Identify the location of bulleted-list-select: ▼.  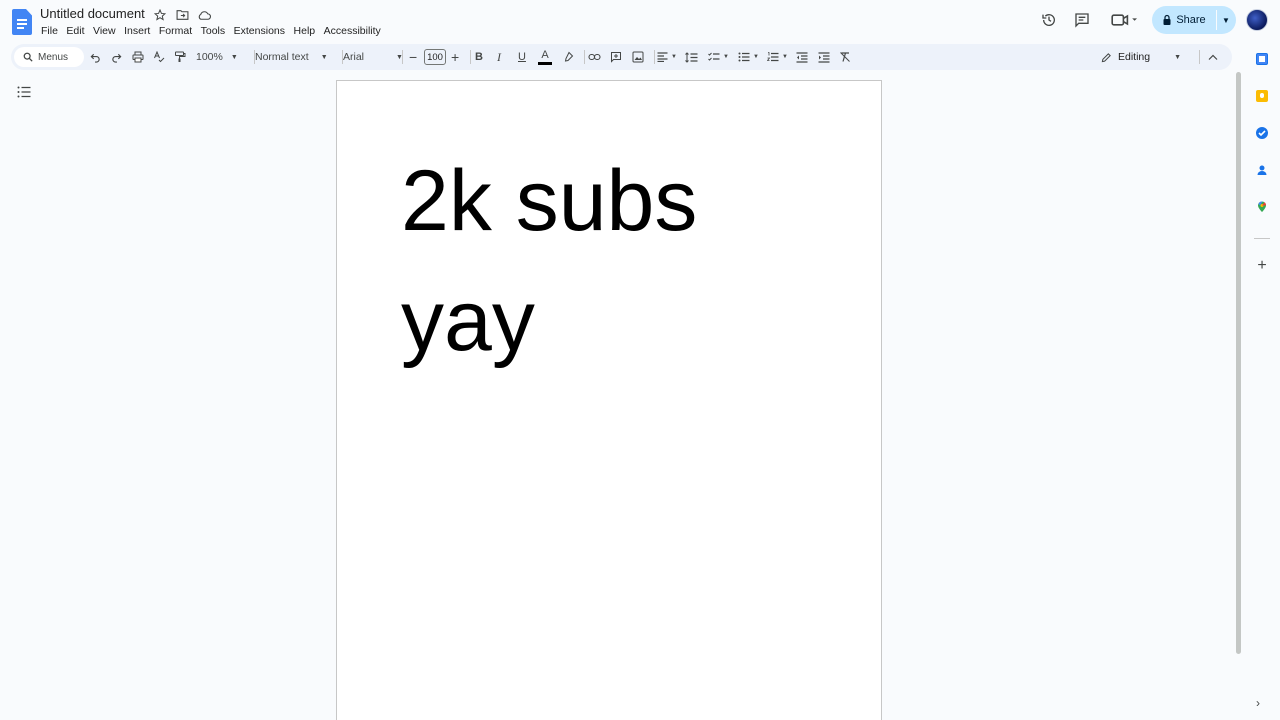
(748, 57).